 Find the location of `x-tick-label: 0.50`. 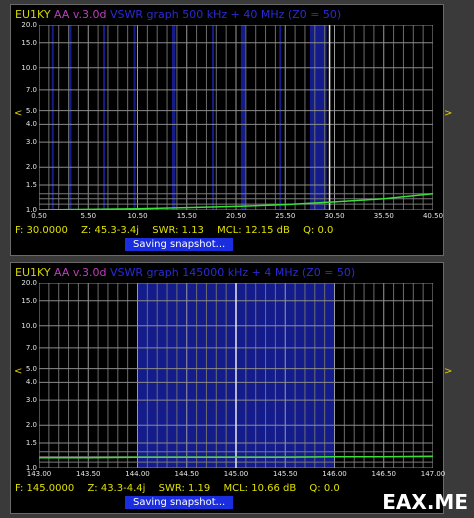

x-tick-label: 0.50 is located at coordinates (39, 216).